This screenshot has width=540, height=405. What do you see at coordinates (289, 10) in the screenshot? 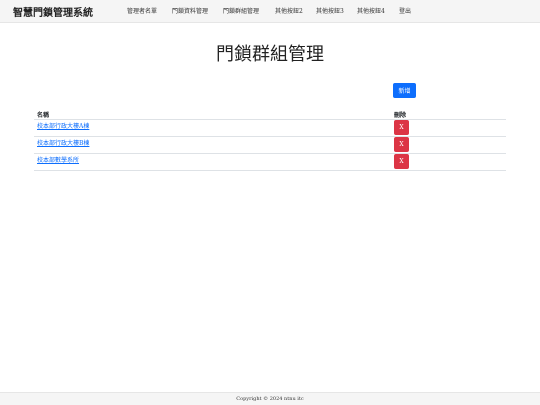
I see `nav-item-other-2: 其他按鈕2` at bounding box center [289, 10].